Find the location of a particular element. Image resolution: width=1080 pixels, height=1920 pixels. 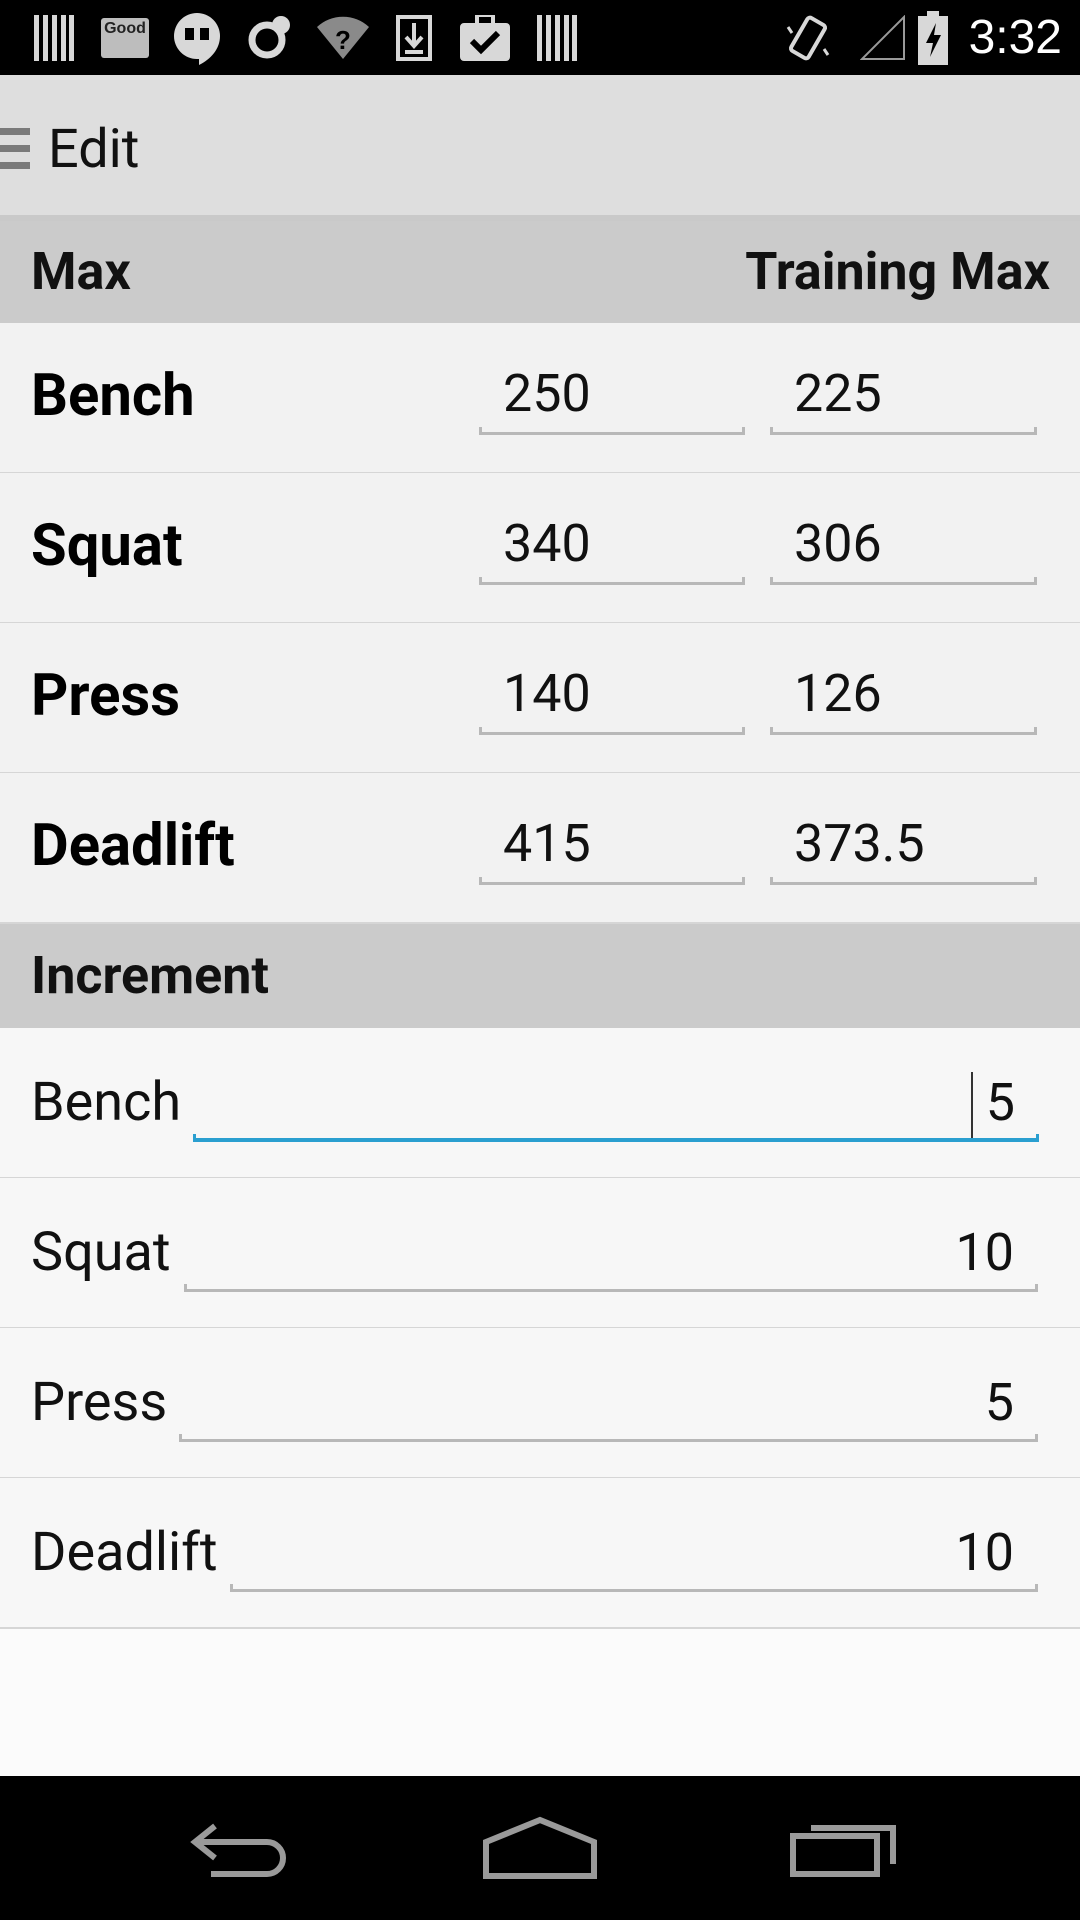

training-max-input: 225 is located at coordinates (903, 396).